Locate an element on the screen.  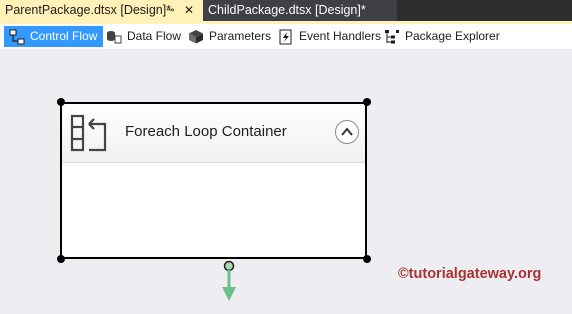
tab-label: Parameters is located at coordinates (240, 36).